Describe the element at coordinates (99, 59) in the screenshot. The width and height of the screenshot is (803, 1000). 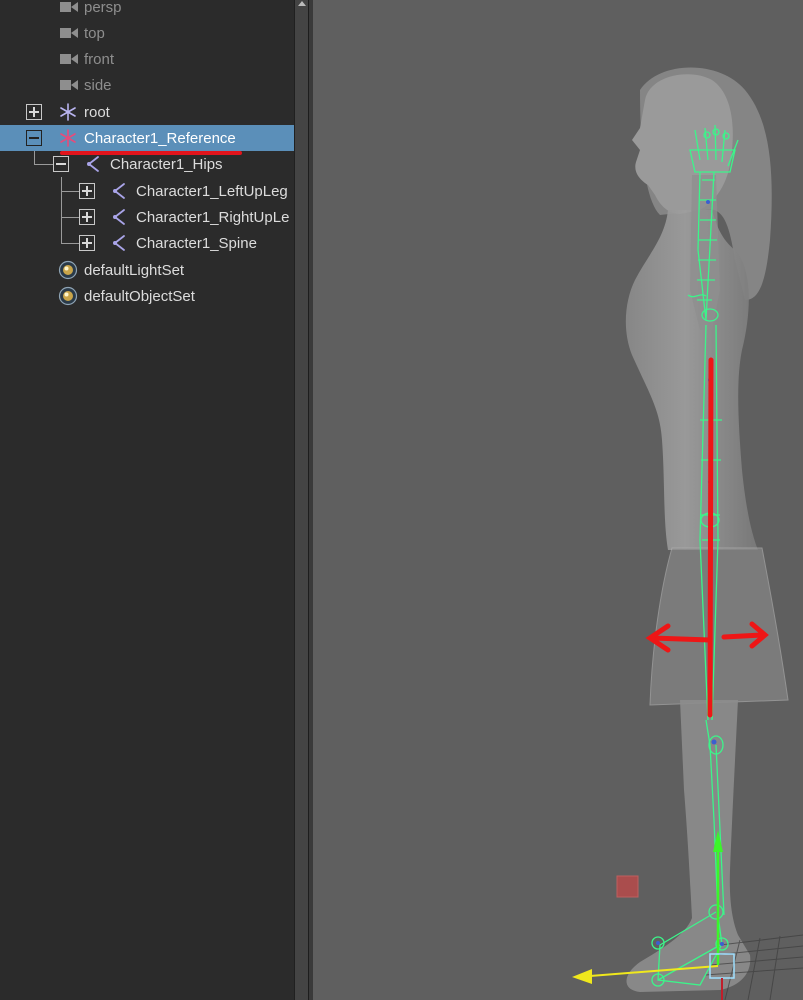
I see `outliner-item-label: front` at that location.